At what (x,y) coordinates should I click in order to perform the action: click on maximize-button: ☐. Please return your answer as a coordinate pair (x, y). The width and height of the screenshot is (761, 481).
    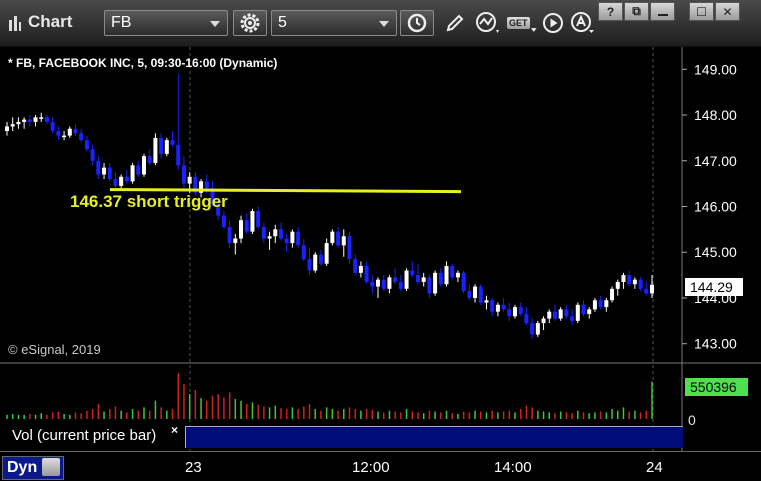
    Looking at the image, I should click on (701, 11).